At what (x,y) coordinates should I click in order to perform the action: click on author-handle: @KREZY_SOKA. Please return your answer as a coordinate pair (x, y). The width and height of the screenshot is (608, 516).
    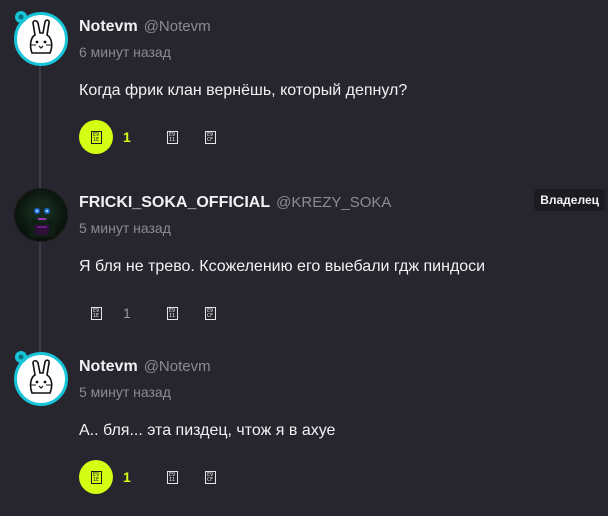
    Looking at the image, I should click on (333, 202).